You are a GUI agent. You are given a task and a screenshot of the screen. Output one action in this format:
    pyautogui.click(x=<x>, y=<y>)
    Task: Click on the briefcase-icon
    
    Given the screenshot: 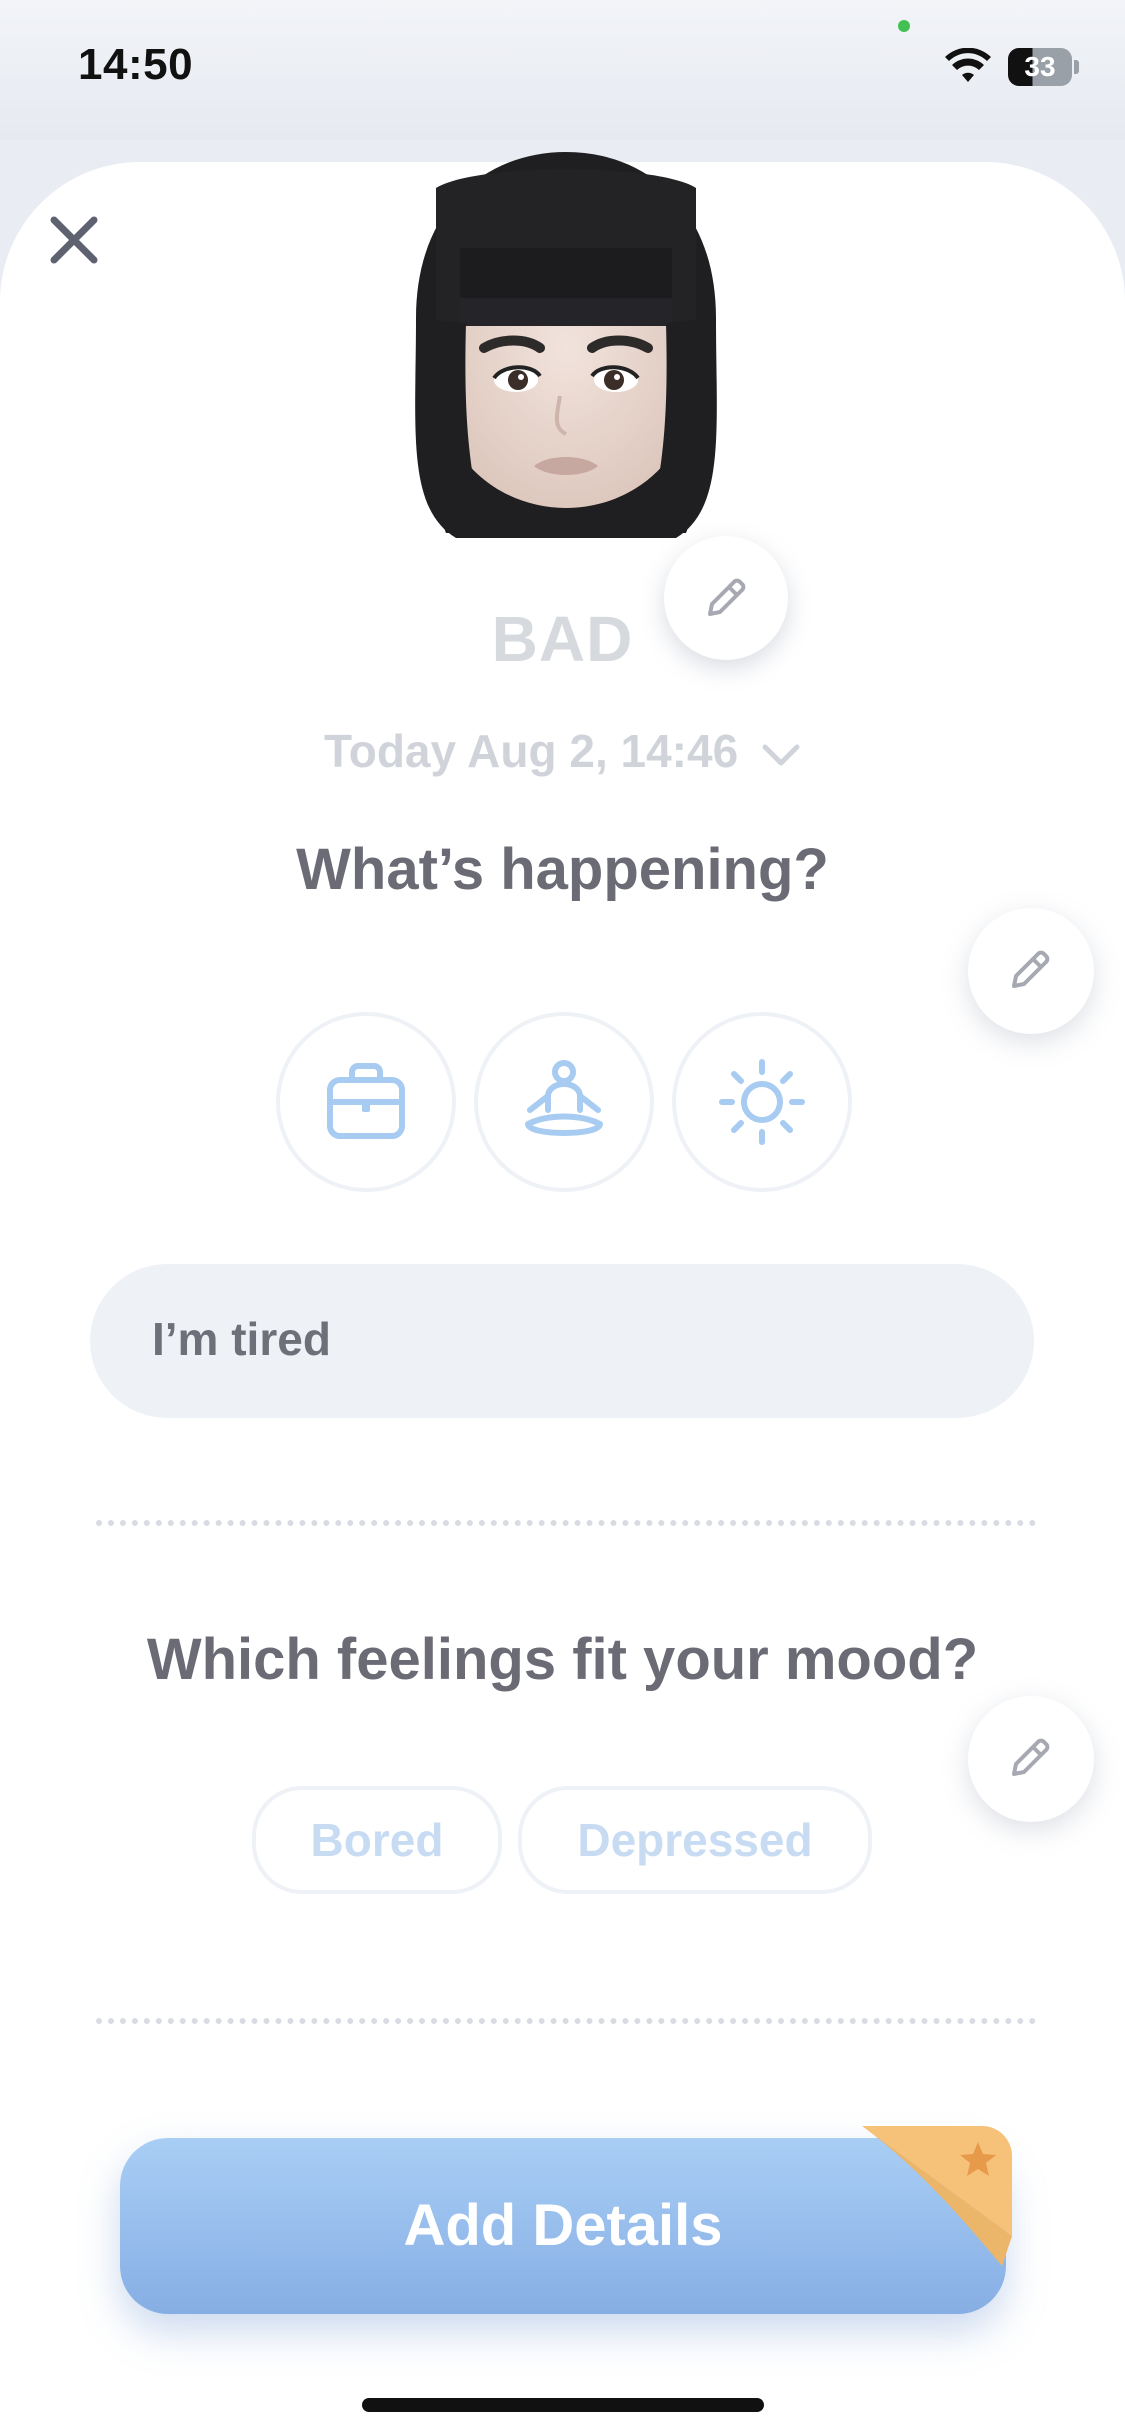 What is the action you would take?
    pyautogui.click(x=366, y=1101)
    